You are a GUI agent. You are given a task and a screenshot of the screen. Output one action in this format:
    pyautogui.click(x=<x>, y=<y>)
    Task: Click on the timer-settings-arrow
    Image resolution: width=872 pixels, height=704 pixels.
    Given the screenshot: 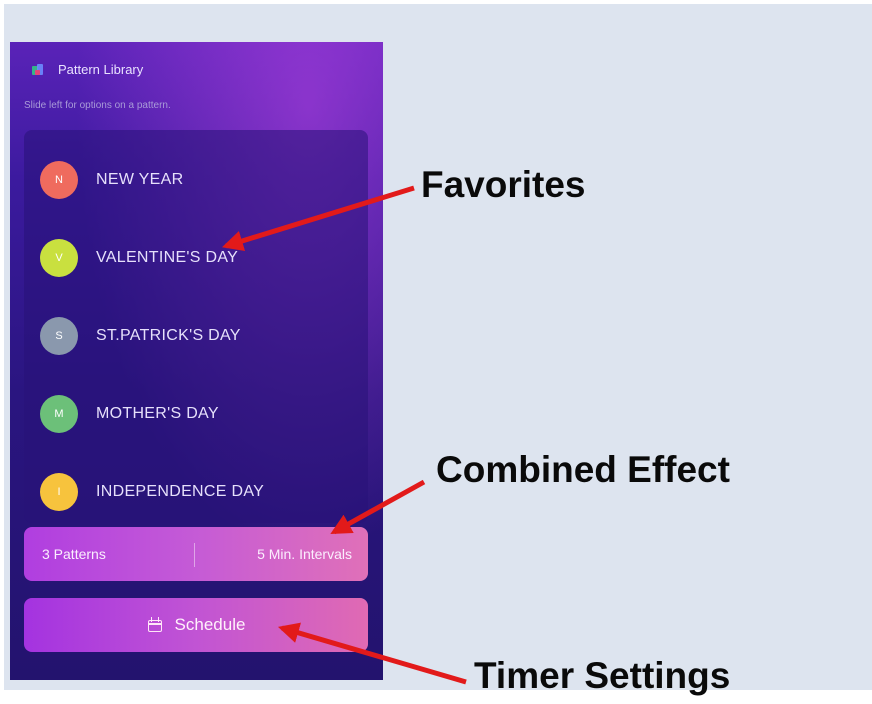 What is the action you would take?
    pyautogui.click(x=372, y=653)
    